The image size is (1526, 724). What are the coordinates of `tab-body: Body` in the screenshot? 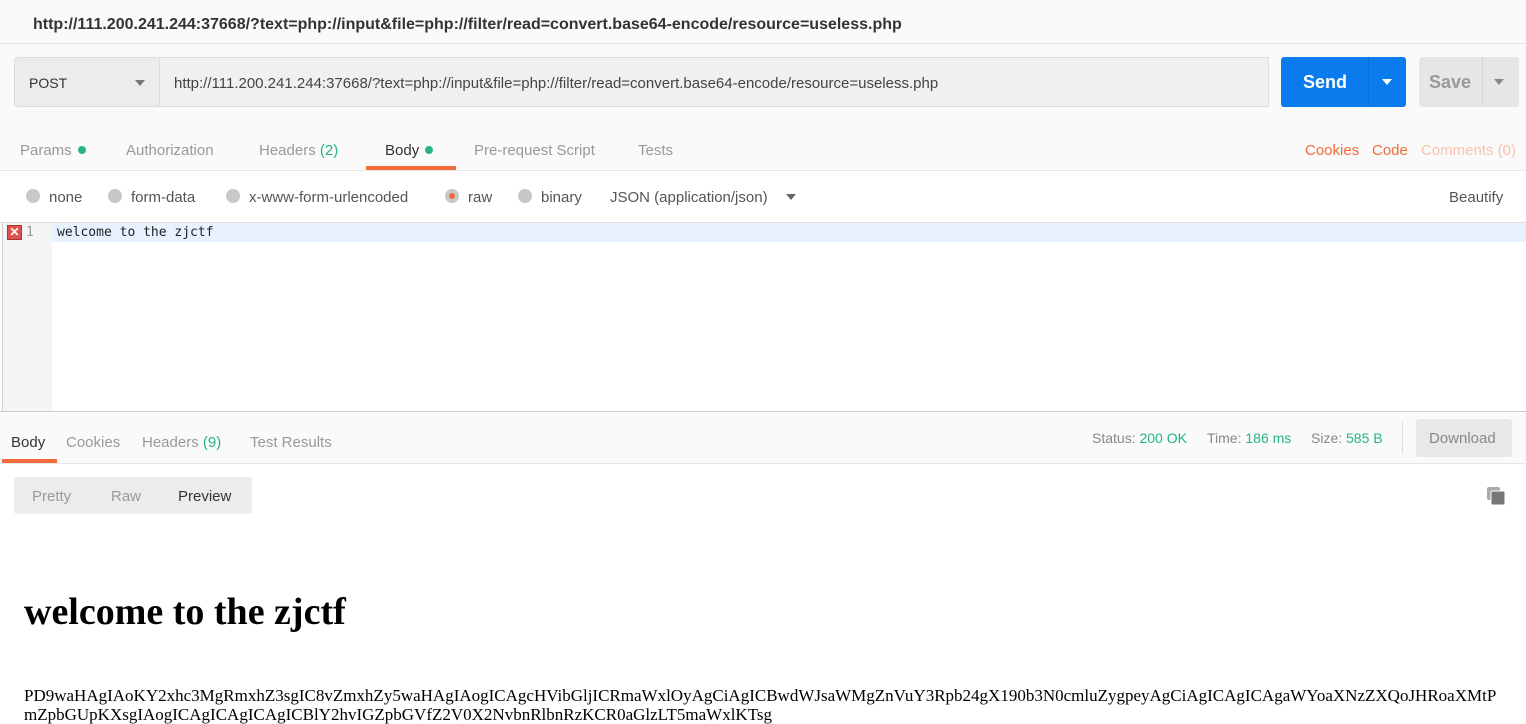 It's located at (409, 150).